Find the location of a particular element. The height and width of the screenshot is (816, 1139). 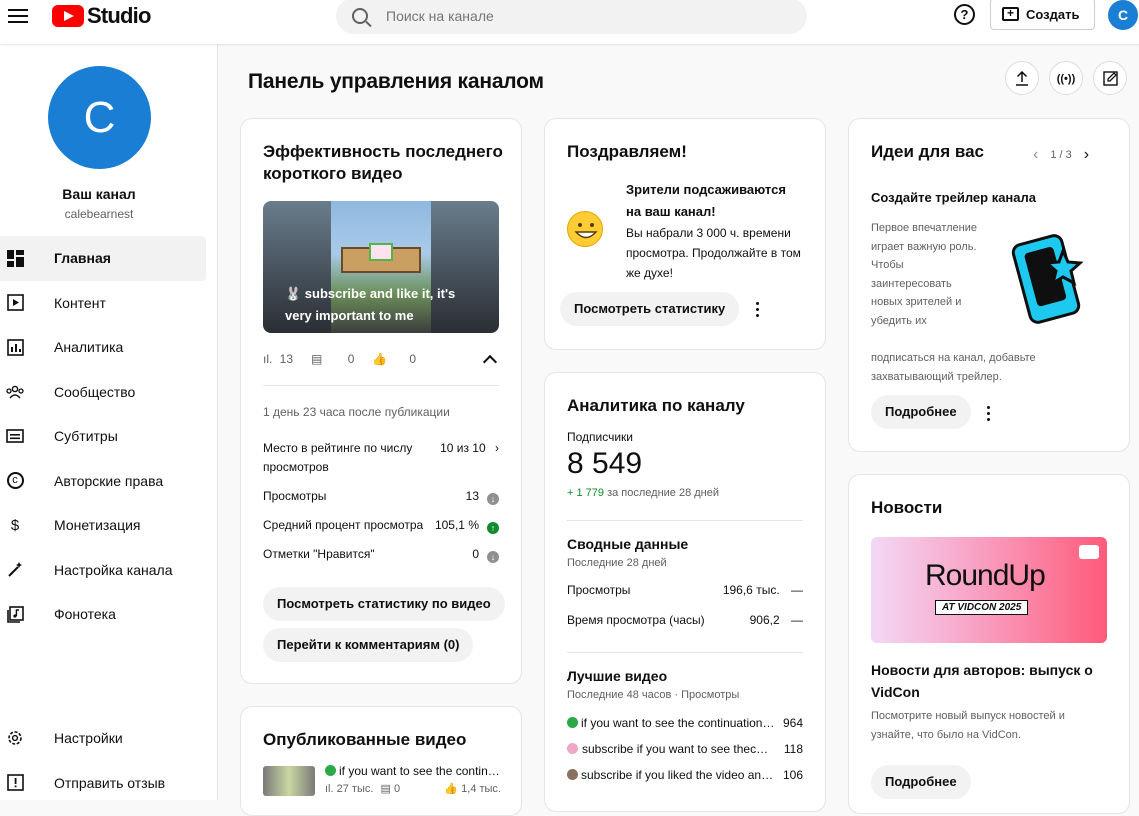

subscribers-delta-row: + 1 779 за последние 28 дней is located at coordinates (643, 493).